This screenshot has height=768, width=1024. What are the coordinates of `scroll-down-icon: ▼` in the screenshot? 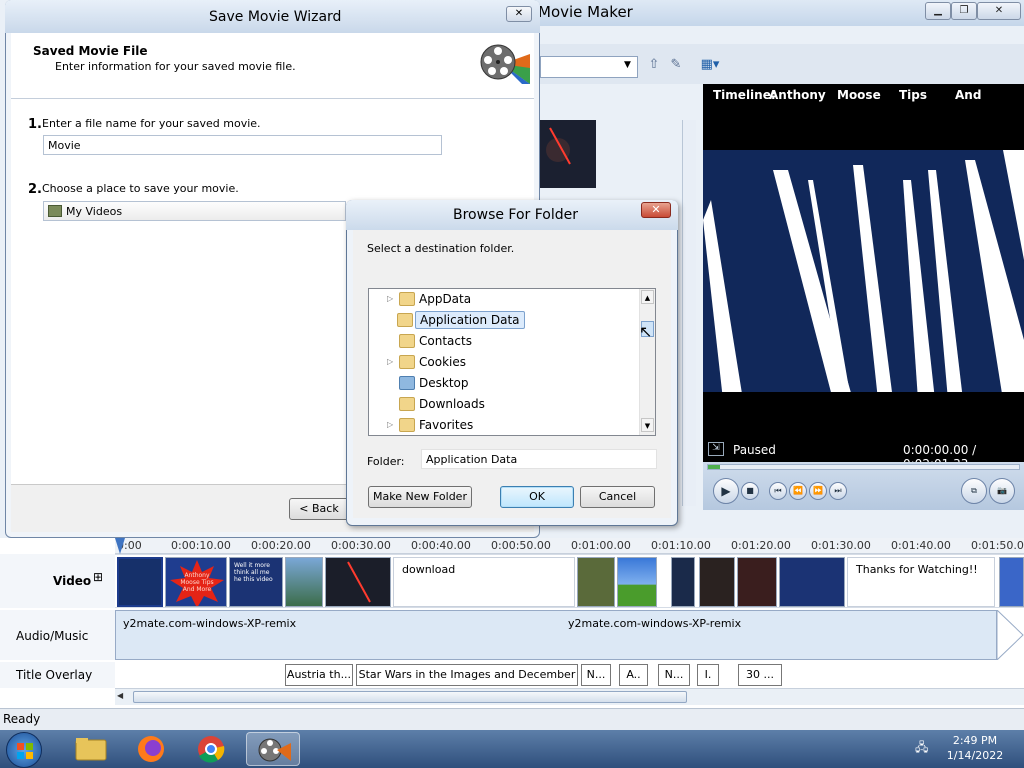 It's located at (647, 425).